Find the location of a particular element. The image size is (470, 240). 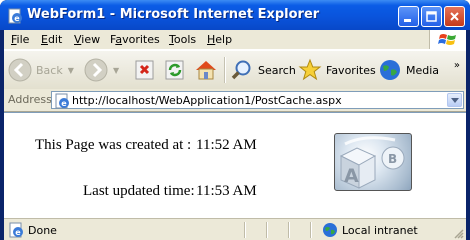

favorites-button: Favorites is located at coordinates (337, 70).